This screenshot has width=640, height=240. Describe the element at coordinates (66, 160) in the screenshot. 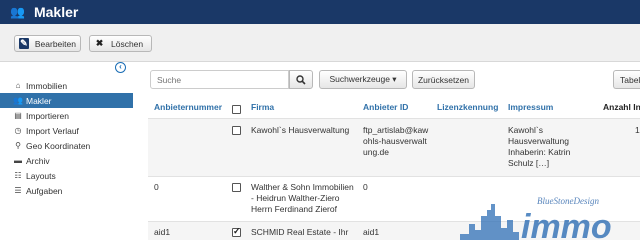

I see `sidebar-item-archiv: ▬ Archiv` at that location.